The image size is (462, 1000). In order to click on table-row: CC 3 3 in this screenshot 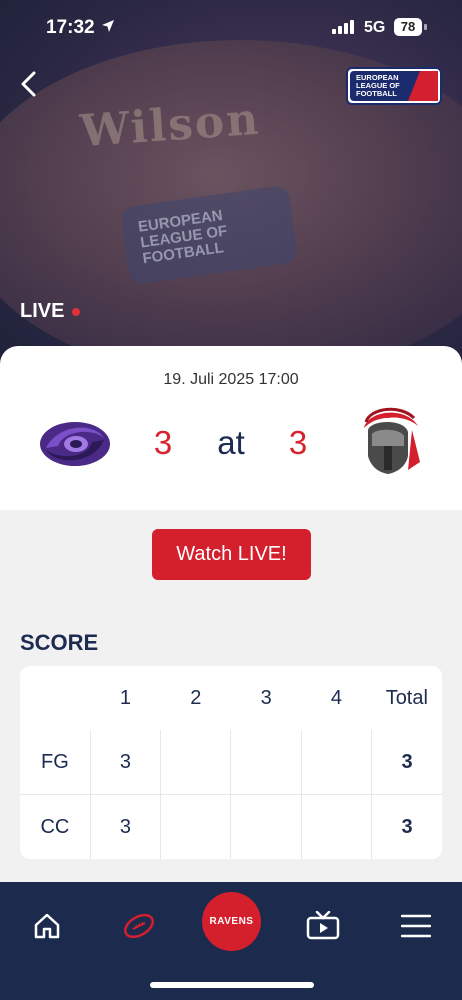, I will do `click(231, 826)`.